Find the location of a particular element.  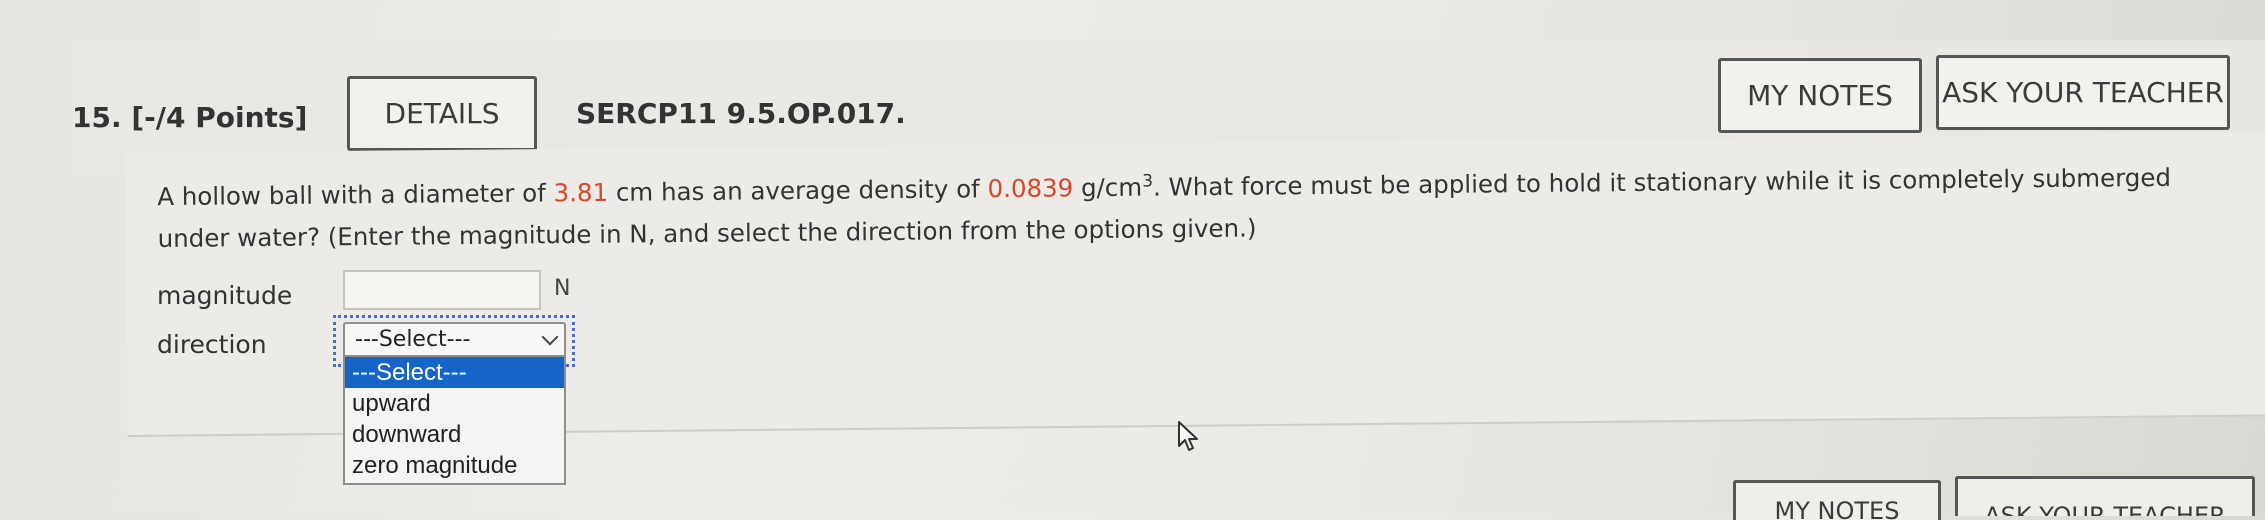

question-code: SERCP11 9.5.OP.017. is located at coordinates (741, 113).